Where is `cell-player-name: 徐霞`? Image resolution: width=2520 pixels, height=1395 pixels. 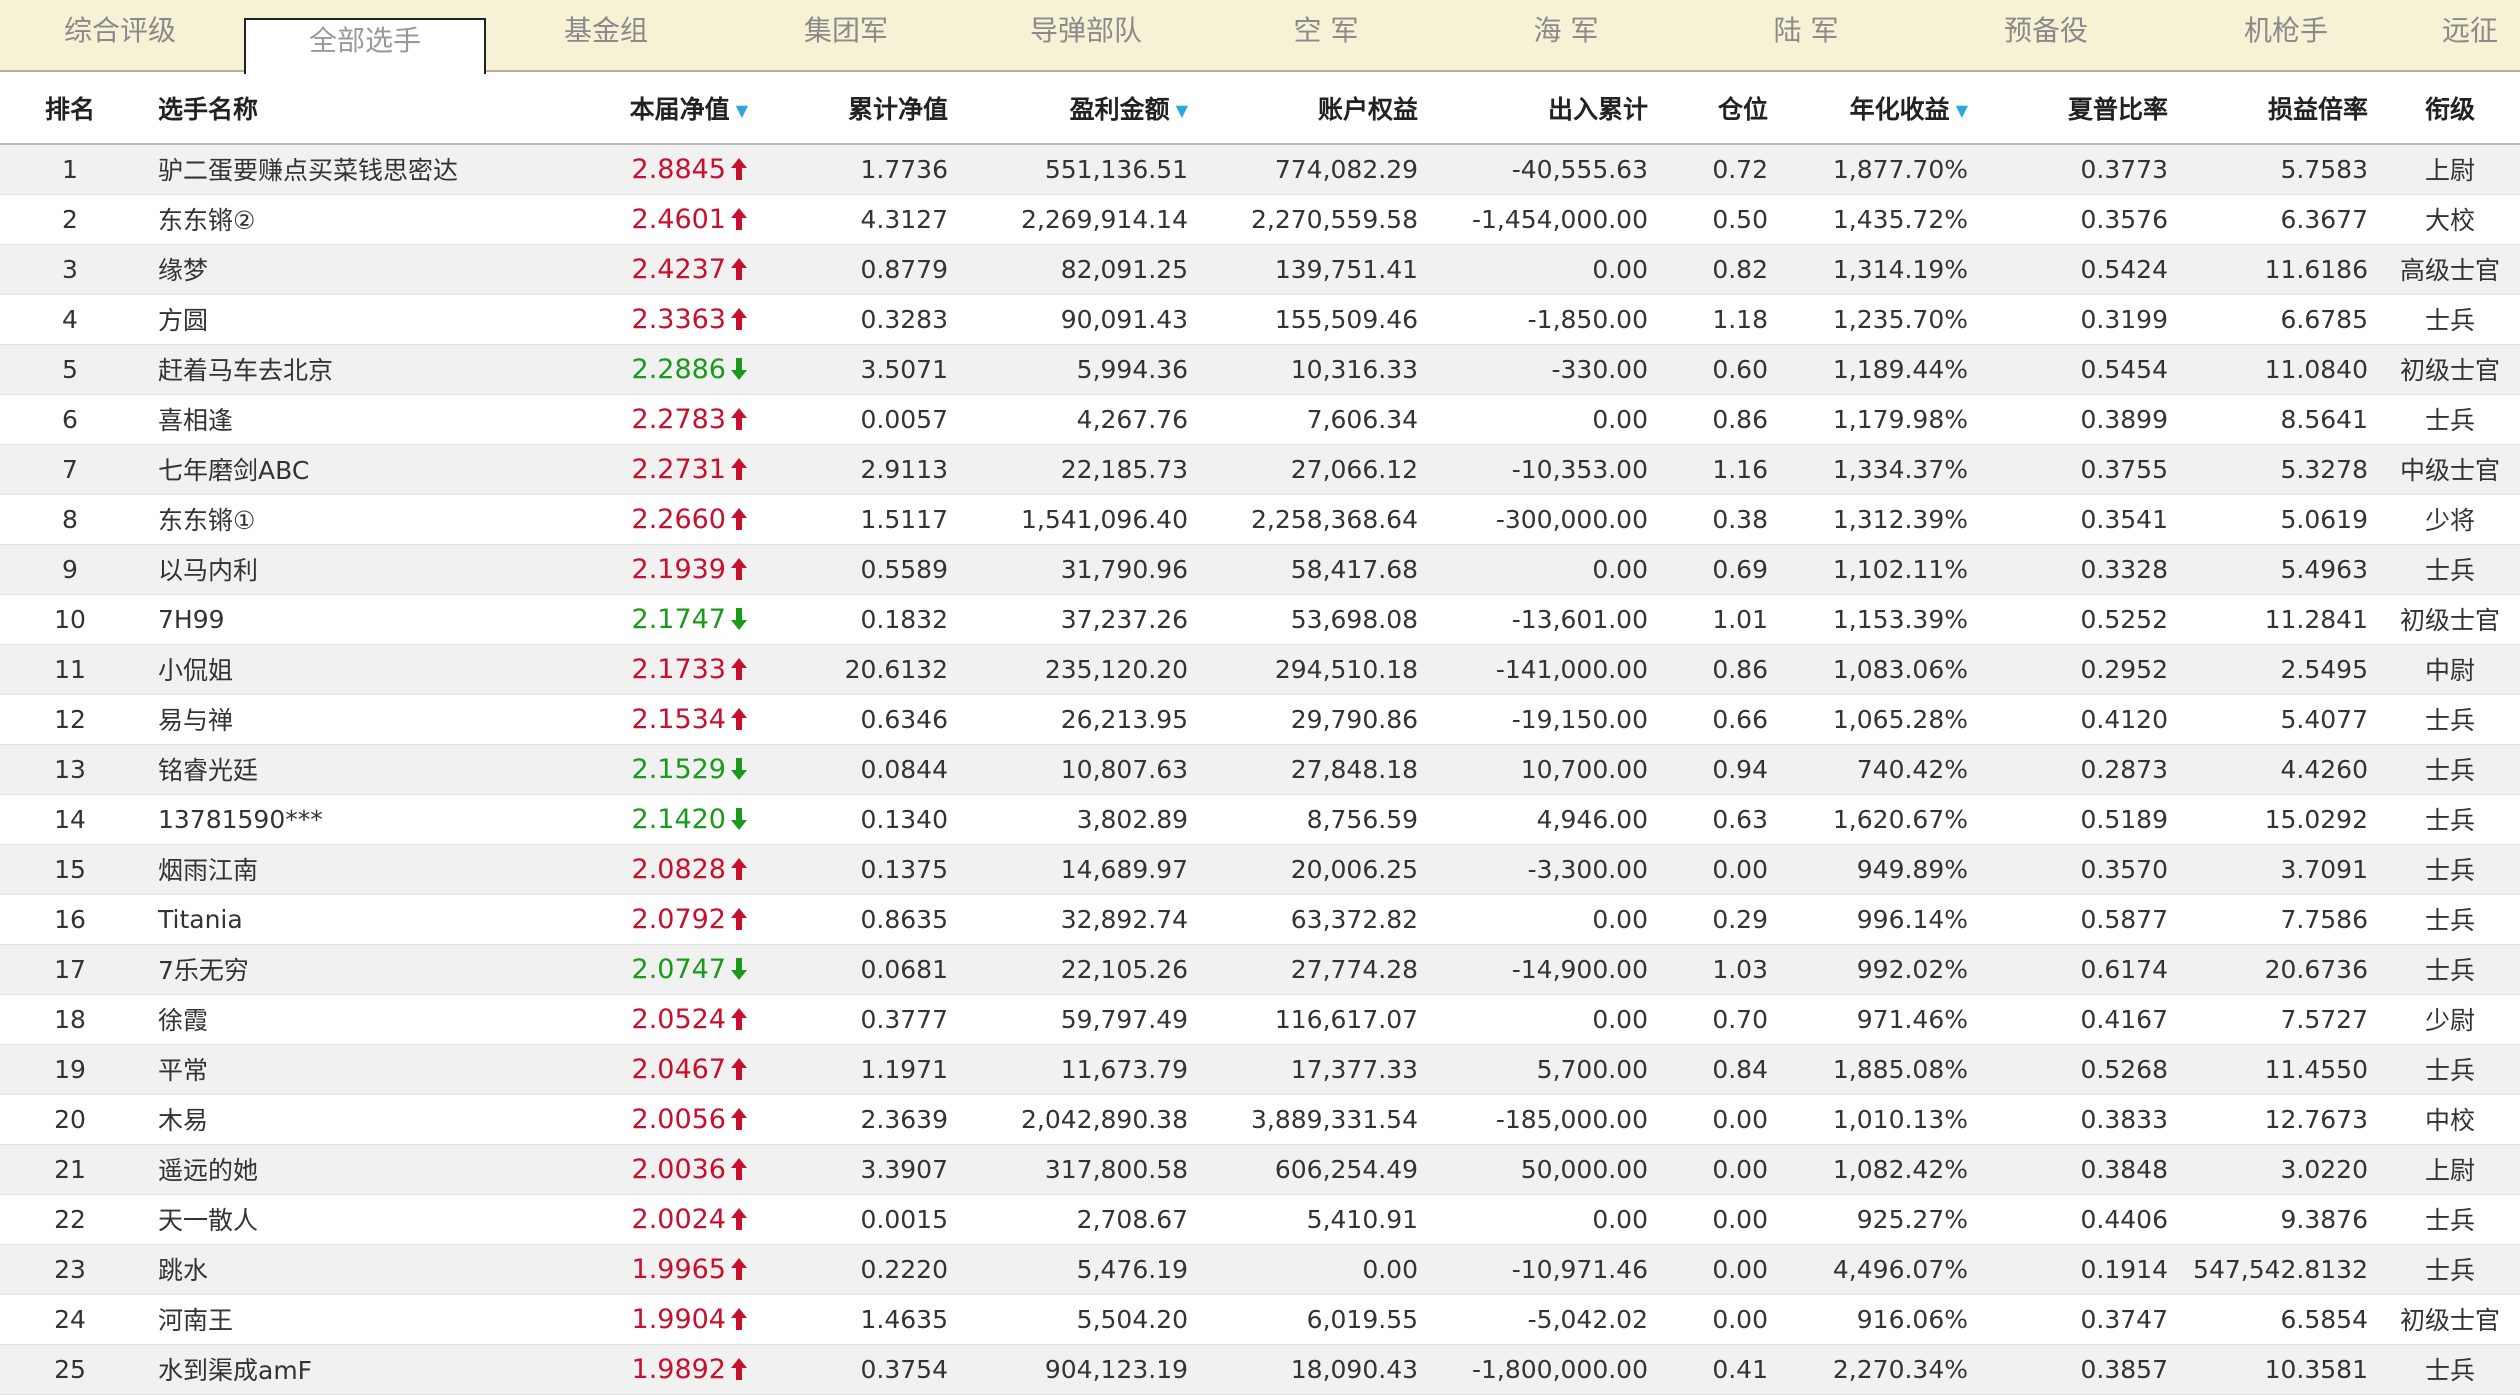
cell-player-name: 徐霞 is located at coordinates (355, 1019).